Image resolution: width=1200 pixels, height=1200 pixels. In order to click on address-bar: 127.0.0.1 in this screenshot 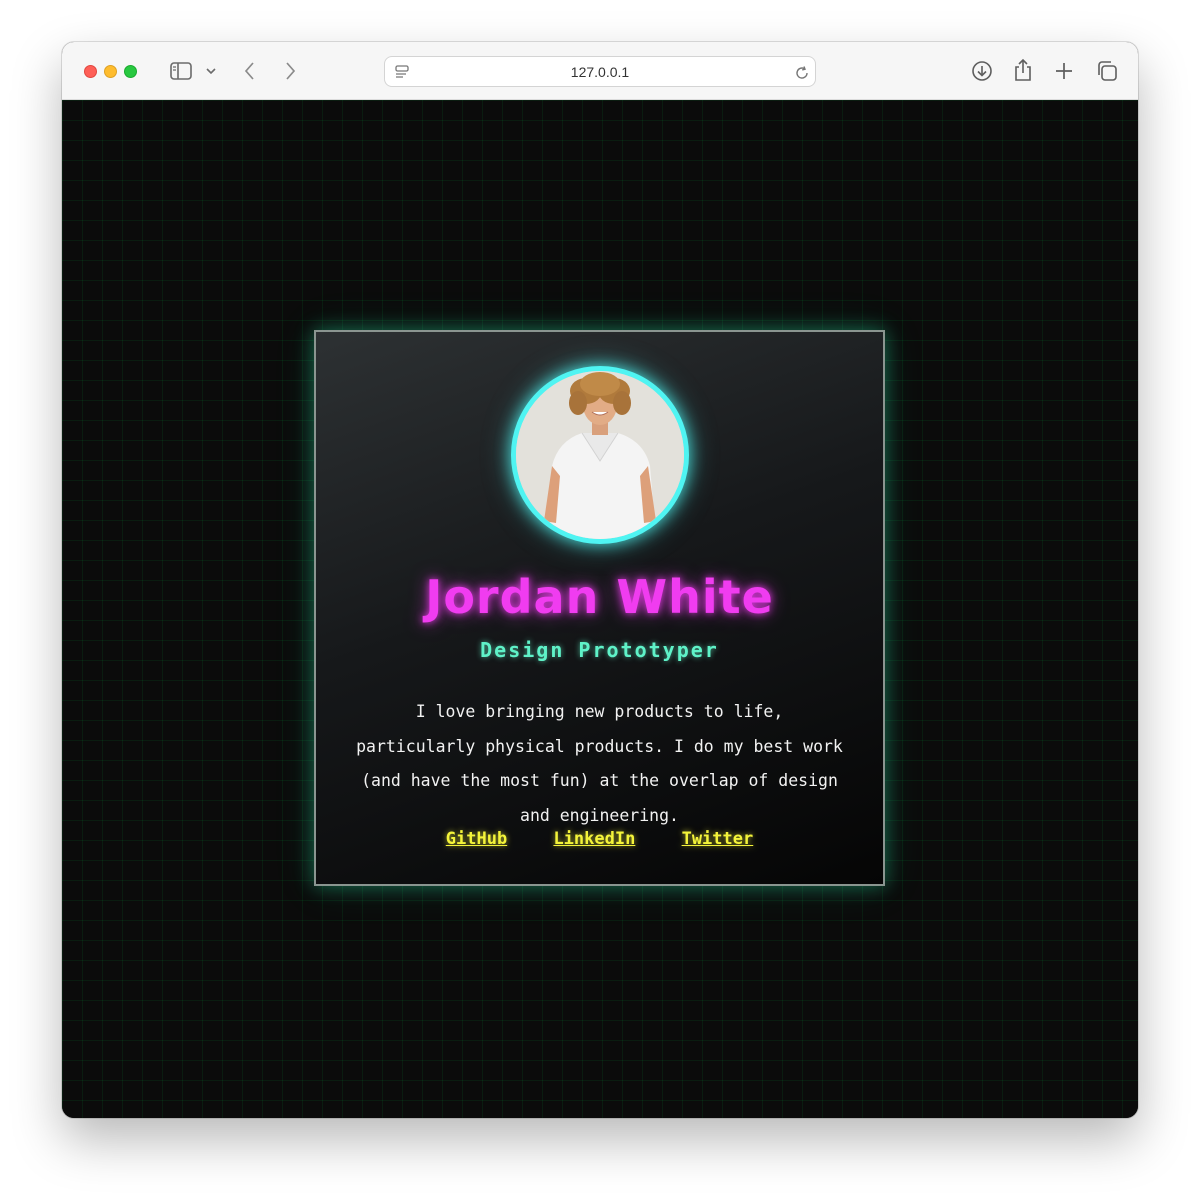, I will do `click(600, 71)`.